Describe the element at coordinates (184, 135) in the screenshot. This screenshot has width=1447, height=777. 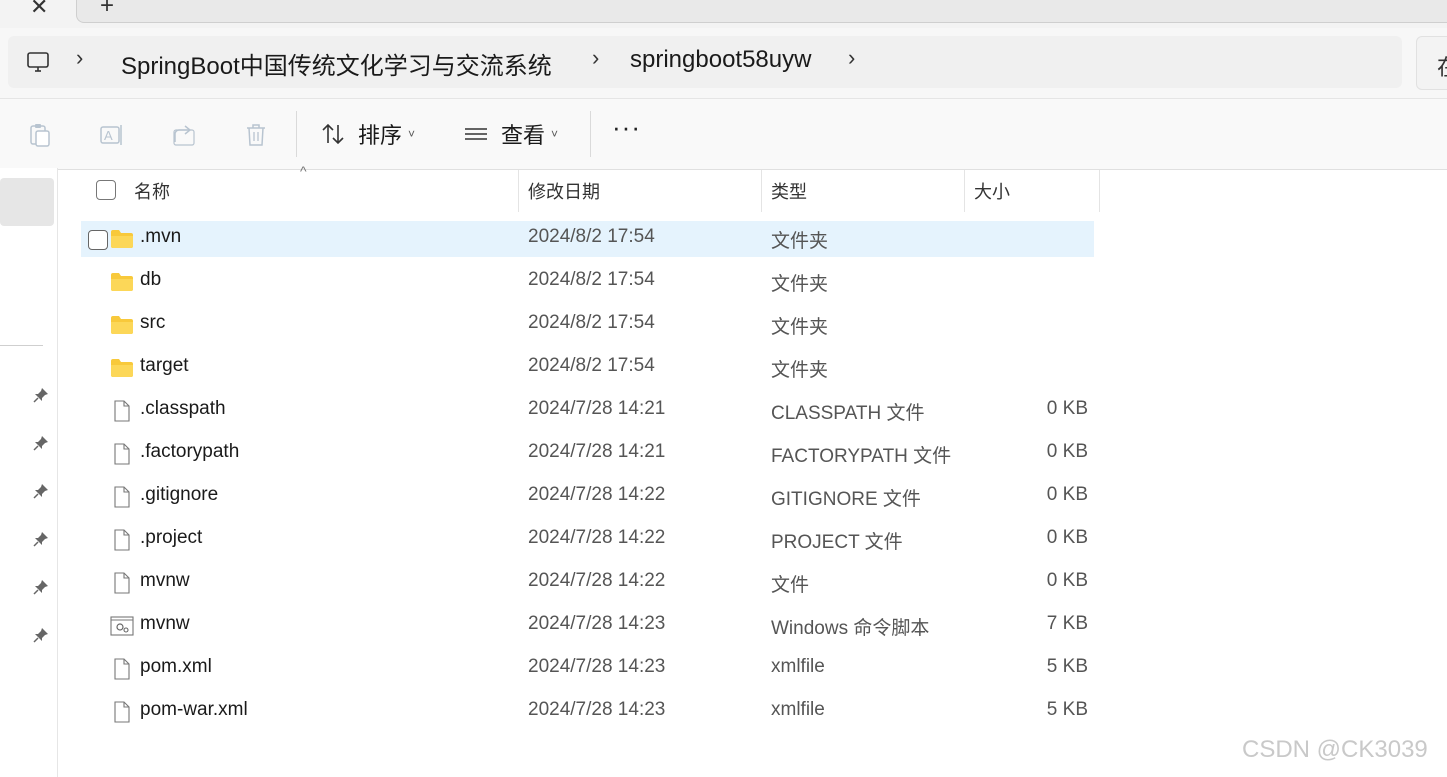
I see `share-icon` at that location.